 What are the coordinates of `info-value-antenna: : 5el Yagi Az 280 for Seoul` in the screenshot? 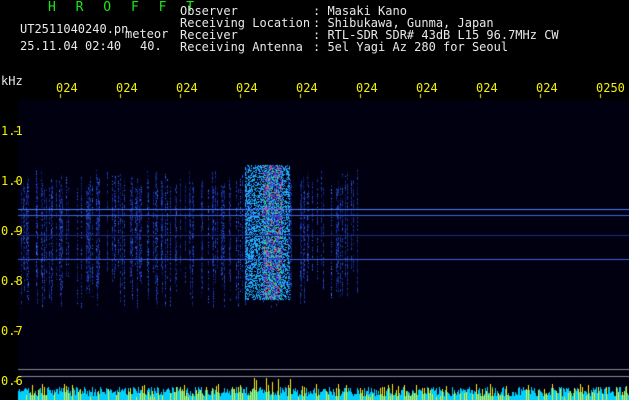 It's located at (411, 47).